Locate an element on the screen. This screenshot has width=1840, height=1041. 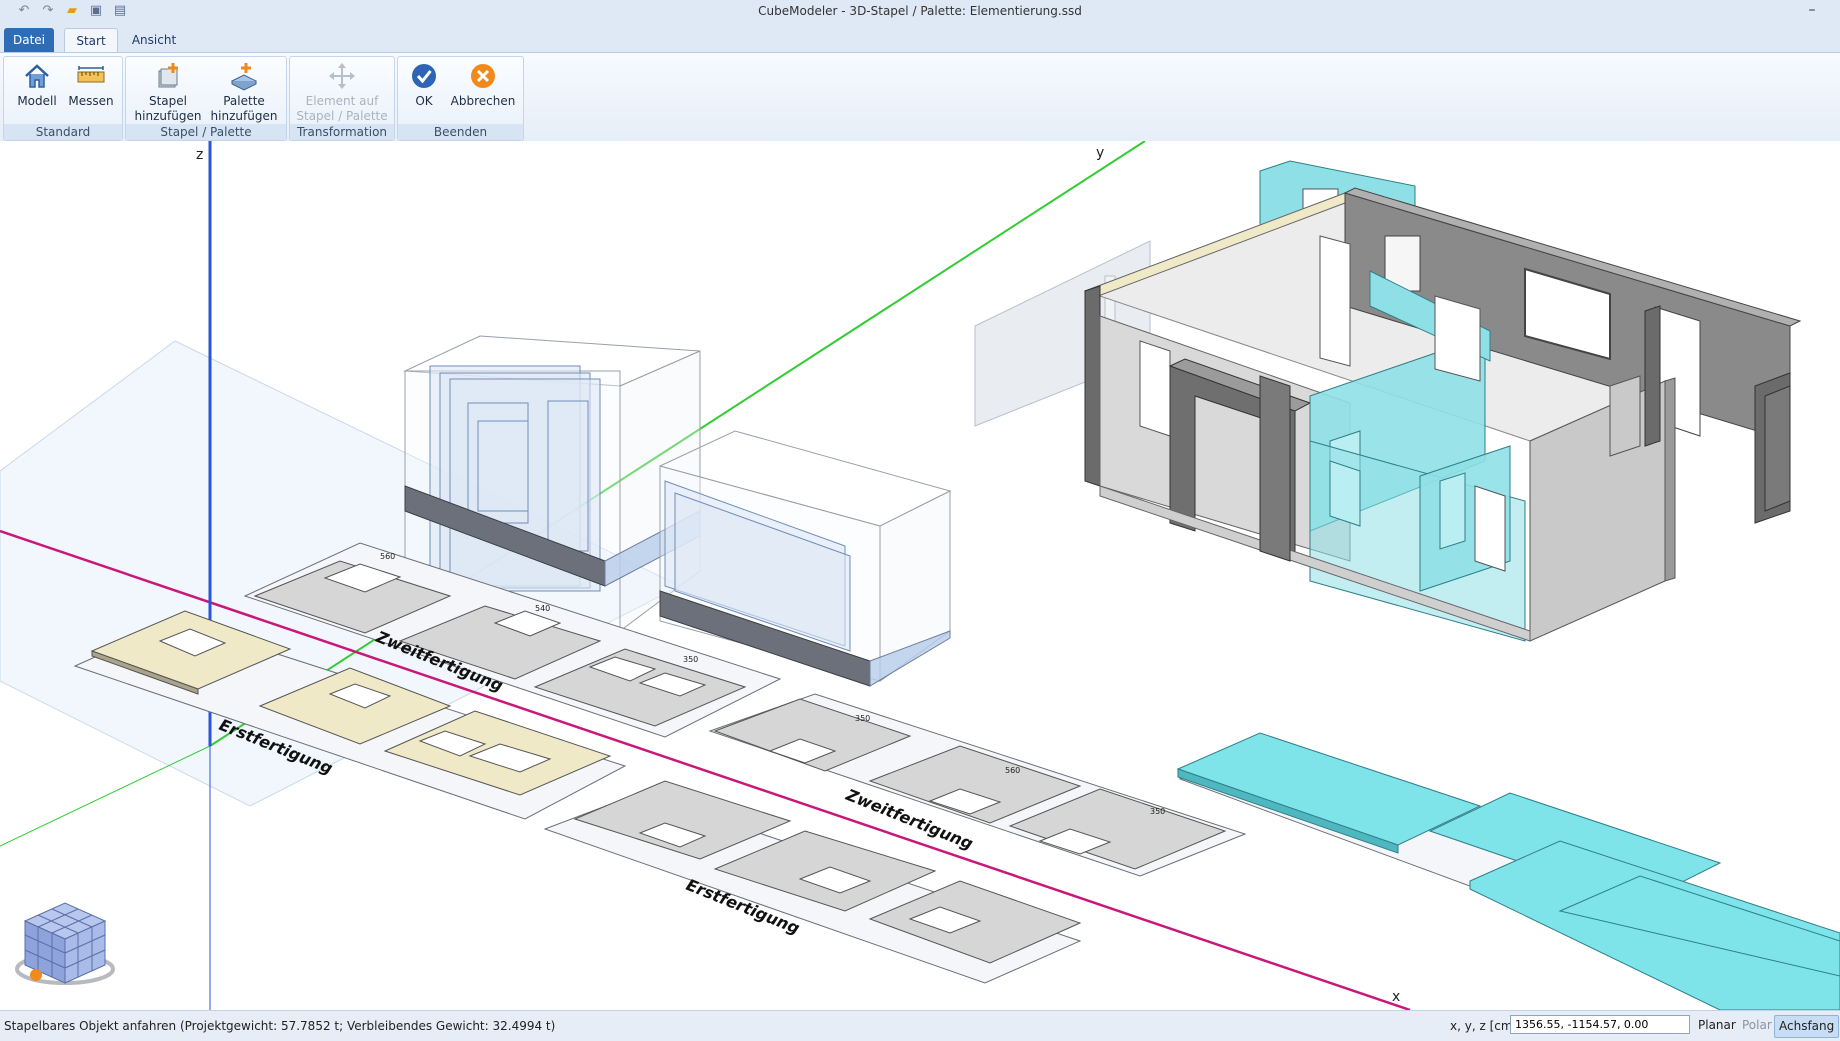
cancel-icon is located at coordinates (483, 76).